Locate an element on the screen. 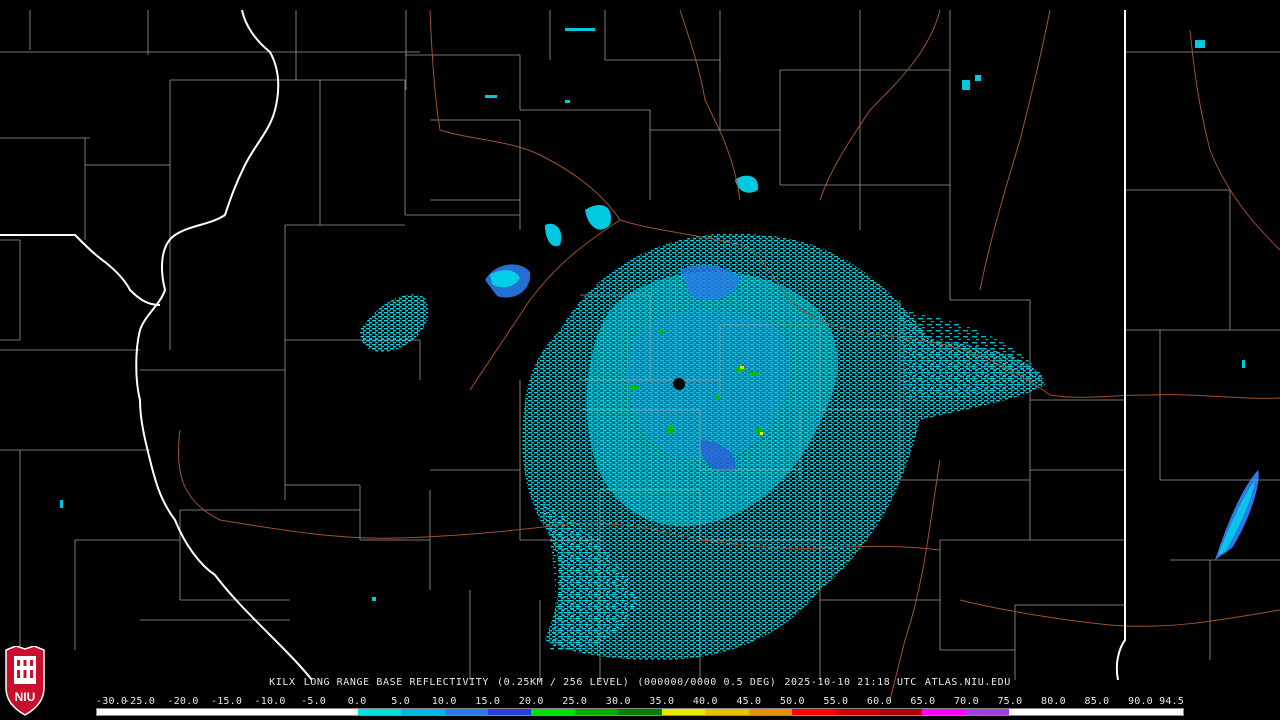 Image resolution: width=1280 pixels, height=720 pixels. scale-label: 55.0 is located at coordinates (836, 701).